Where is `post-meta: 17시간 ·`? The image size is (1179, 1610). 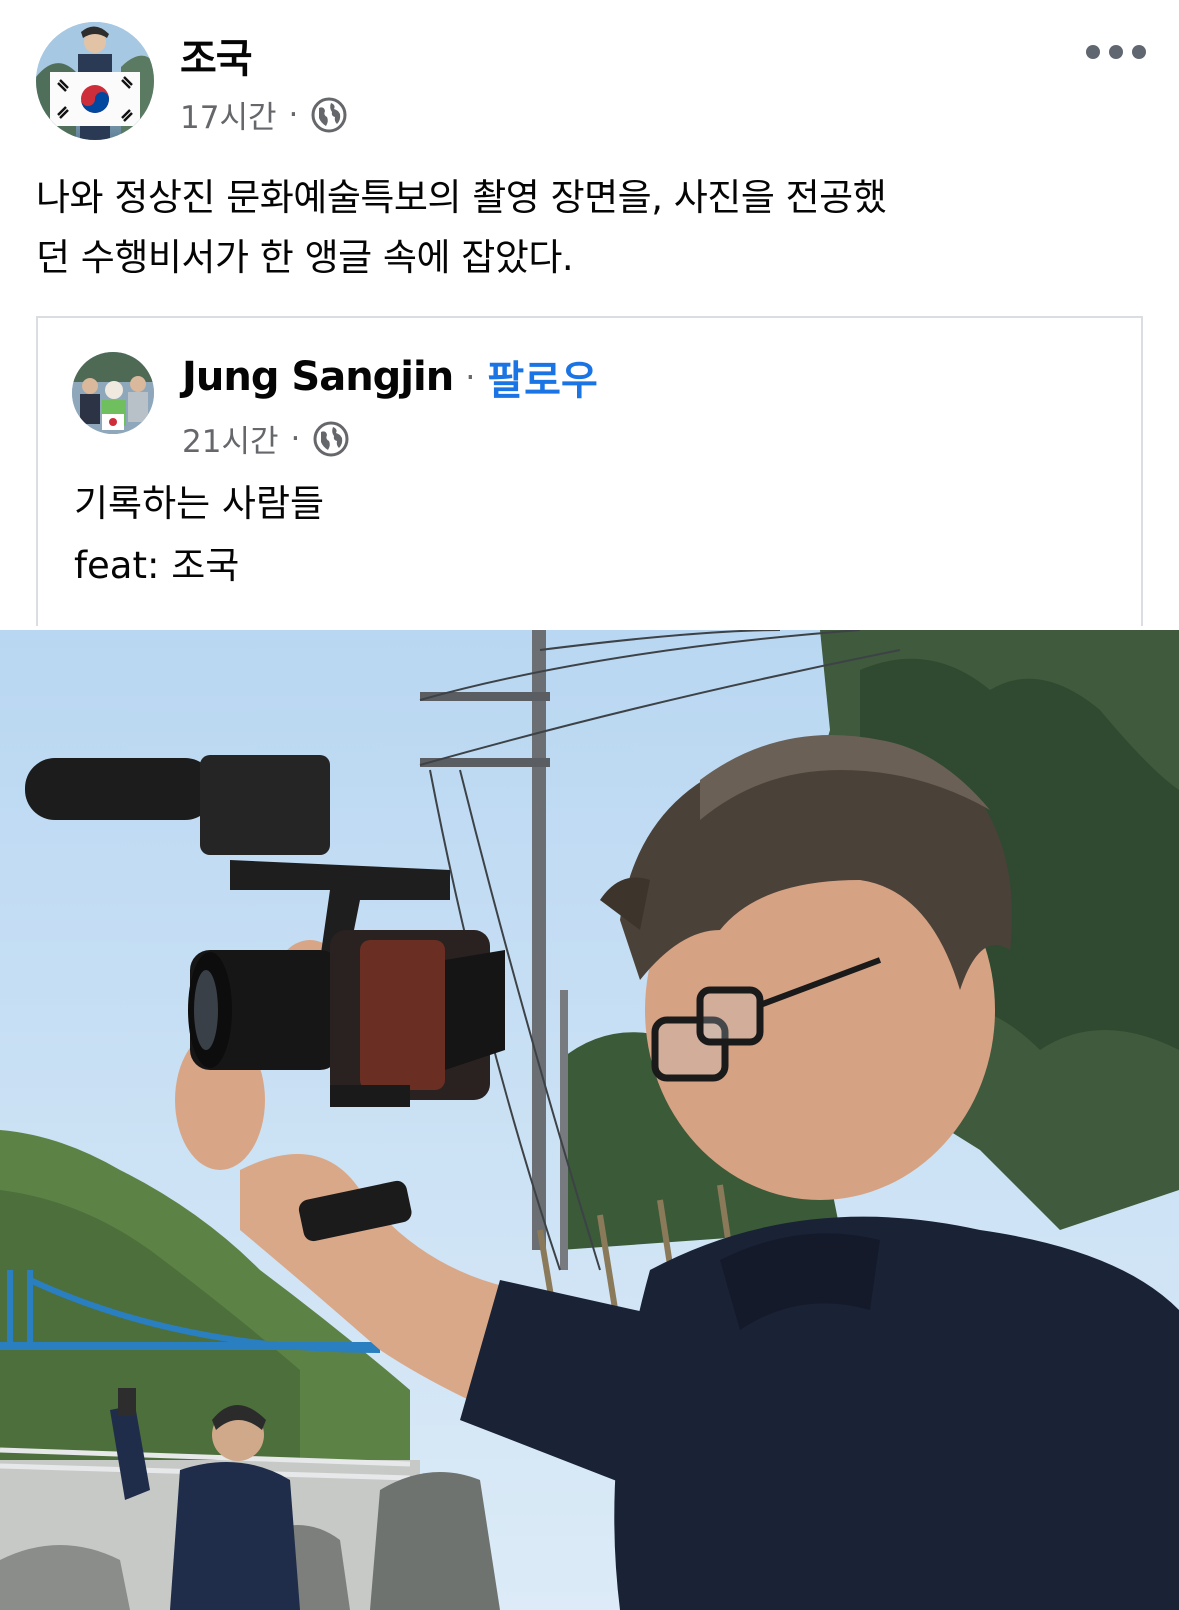
post-meta: 17시간 · is located at coordinates (264, 114).